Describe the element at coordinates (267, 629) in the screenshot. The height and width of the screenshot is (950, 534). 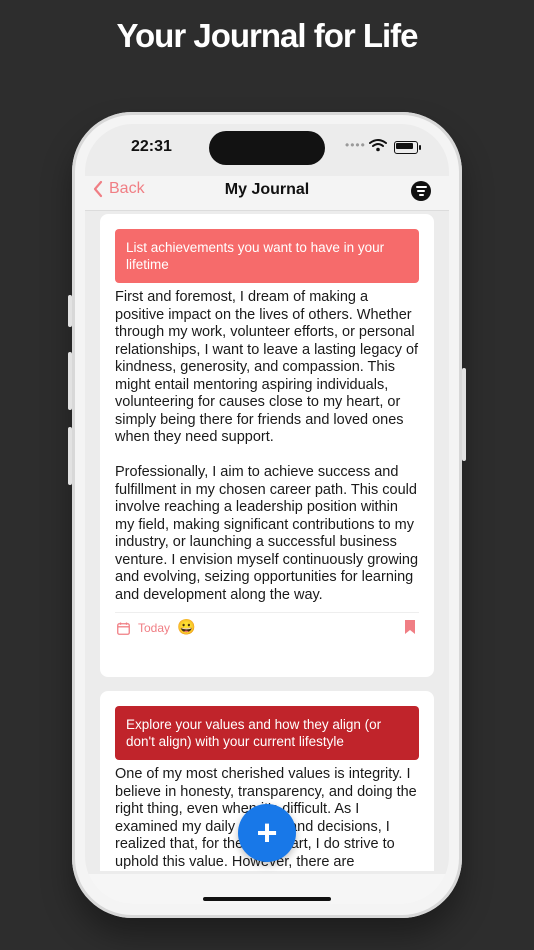
I see `entry-footer: Today 😀` at that location.